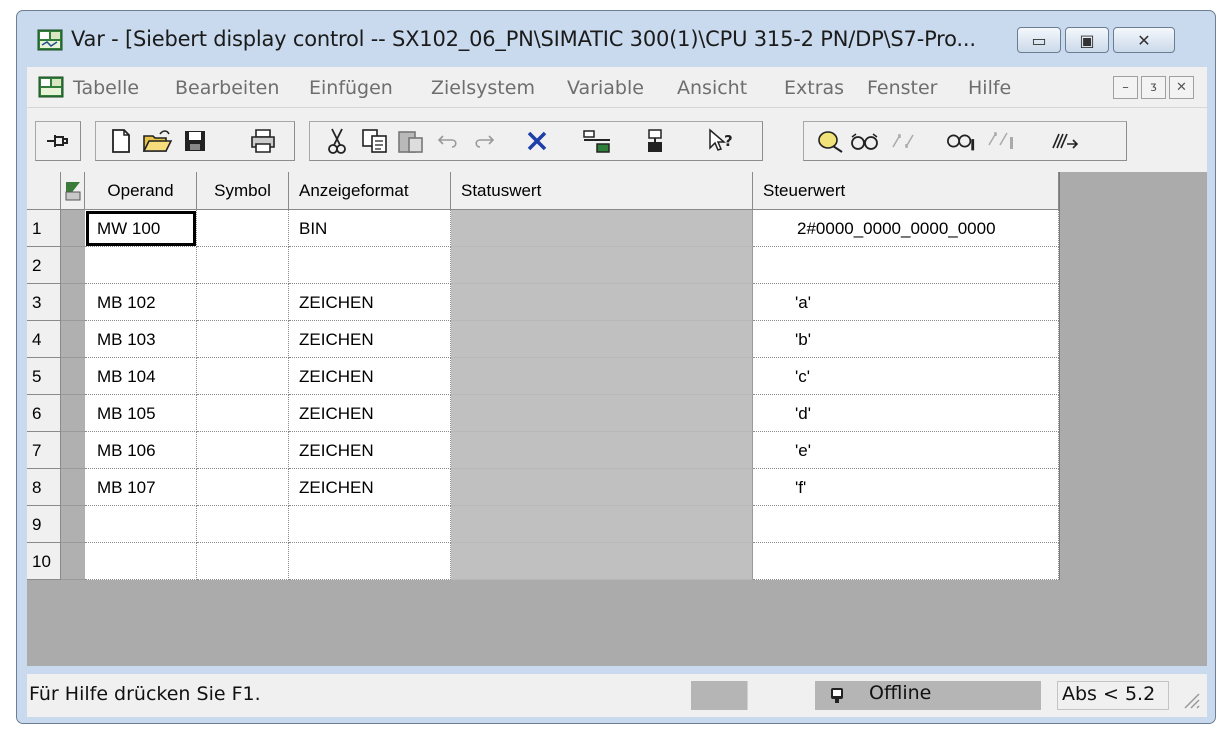  I want to click on monitor-variable-button, so click(831, 141).